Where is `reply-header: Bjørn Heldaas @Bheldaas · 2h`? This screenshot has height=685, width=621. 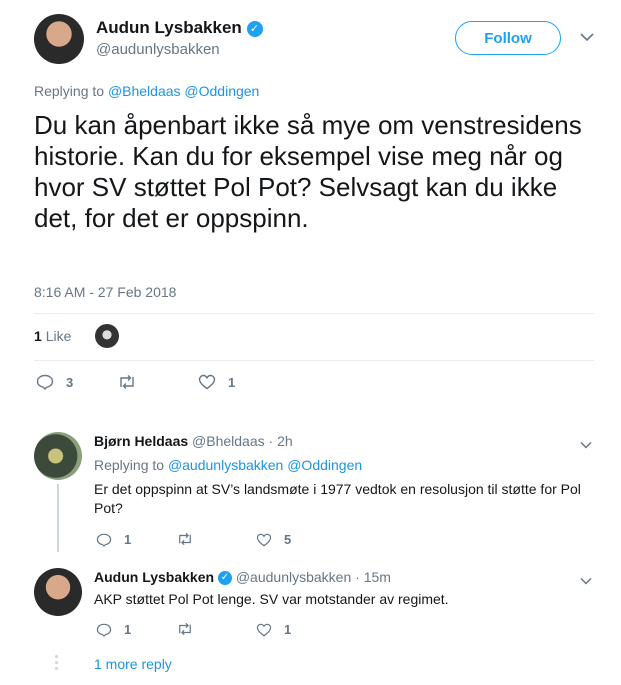 reply-header: Bjørn Heldaas @Bheldaas · 2h is located at coordinates (193, 441).